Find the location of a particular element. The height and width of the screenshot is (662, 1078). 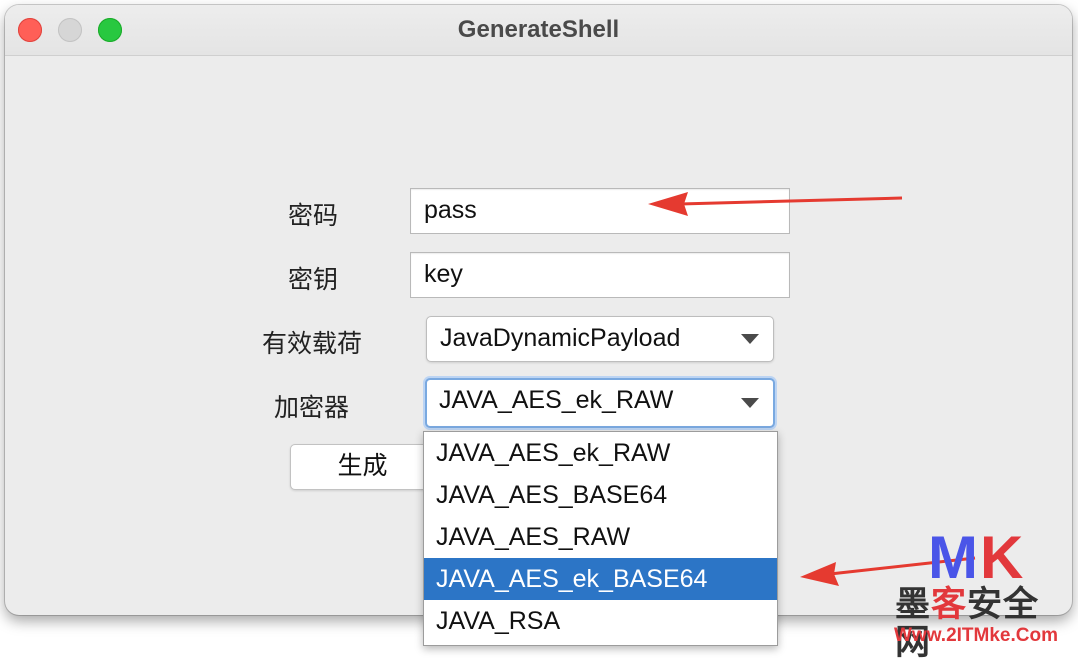

watermark-mk: MK is located at coordinates (977, 557).